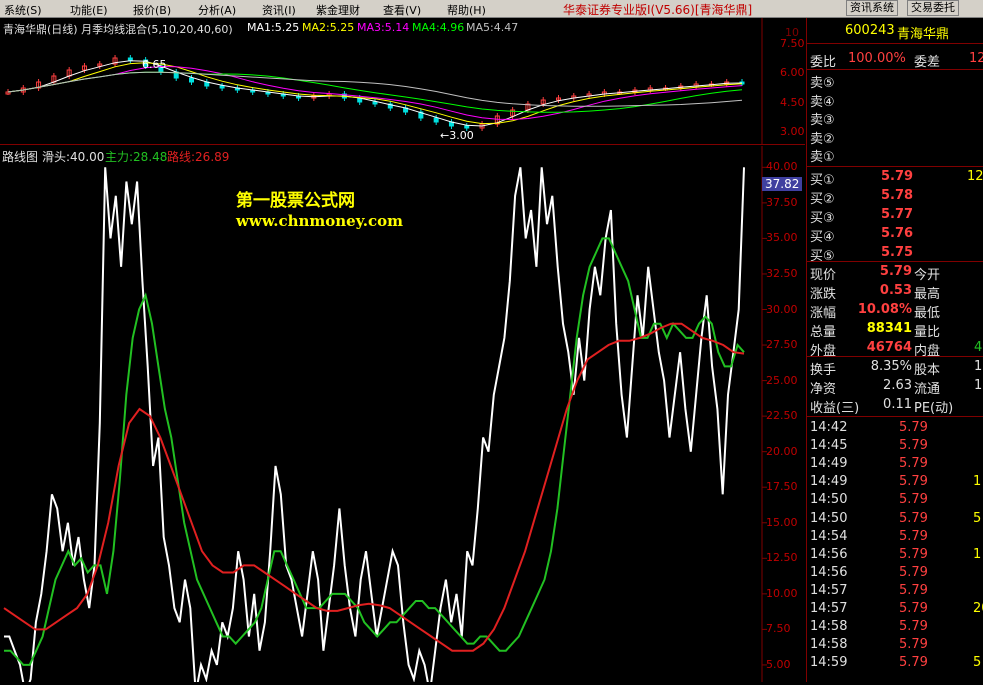  What do you see at coordinates (884, 309) in the screenshot?
I see `stat-value: 10.08%` at bounding box center [884, 309].